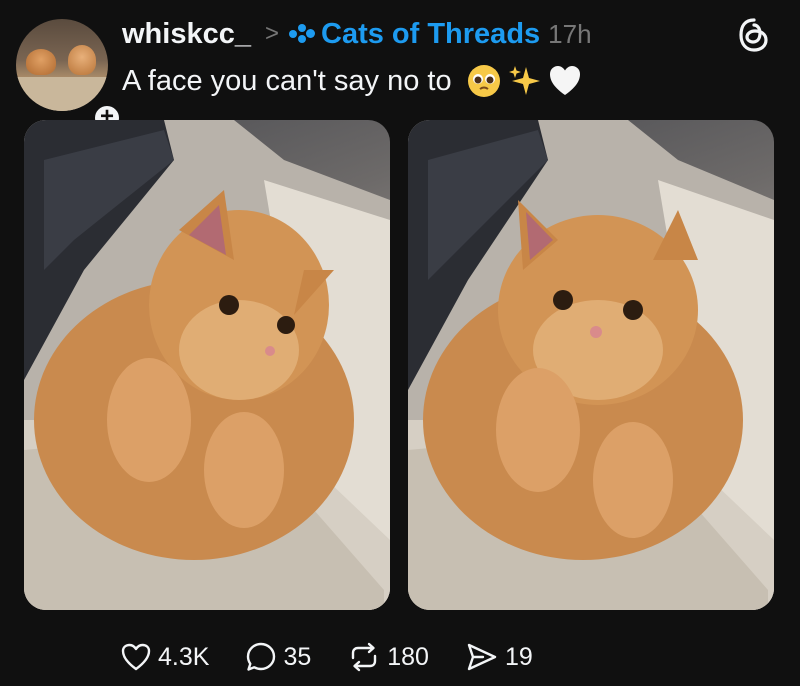 Image resolution: width=800 pixels, height=686 pixels. What do you see at coordinates (564, 80) in the screenshot?
I see `white-heart-emoji` at bounding box center [564, 80].